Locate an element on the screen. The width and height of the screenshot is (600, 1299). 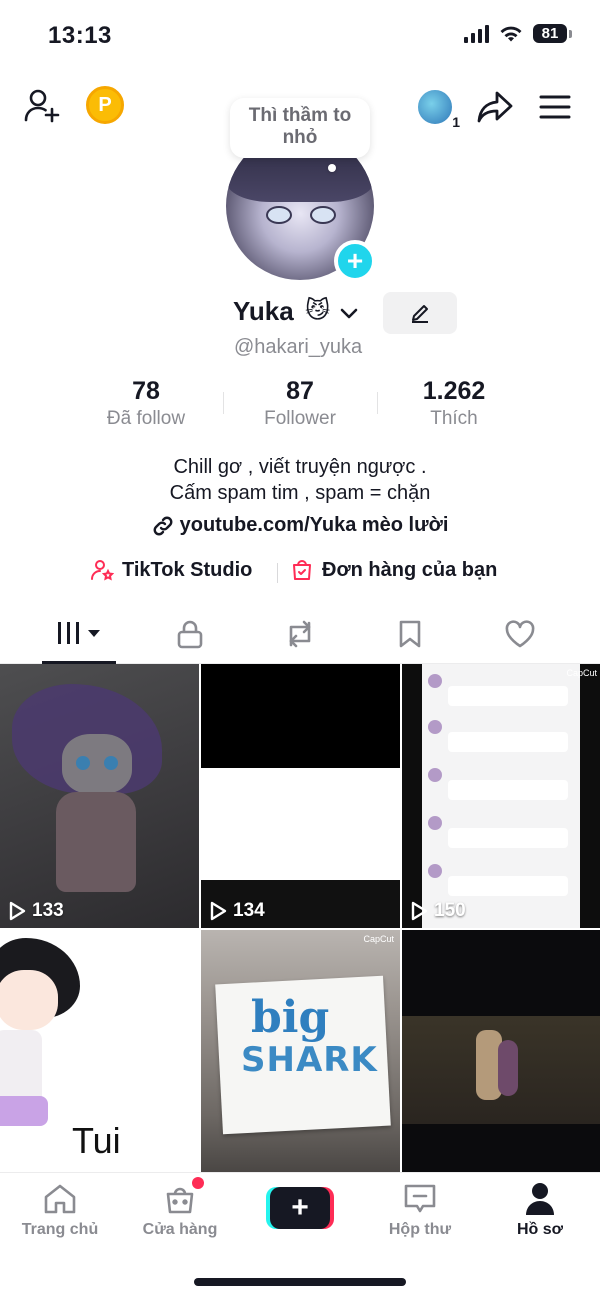
bookmark-icon is located at coordinates (410, 634).